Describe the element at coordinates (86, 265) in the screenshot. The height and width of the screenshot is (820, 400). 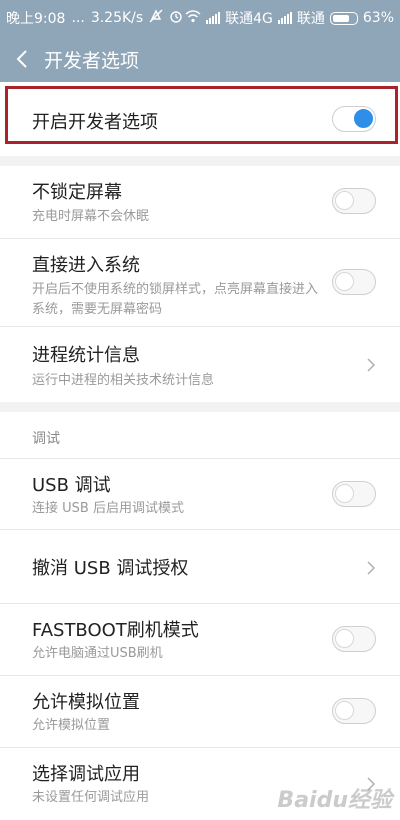
I see `item-title: 直接进入系统` at that location.